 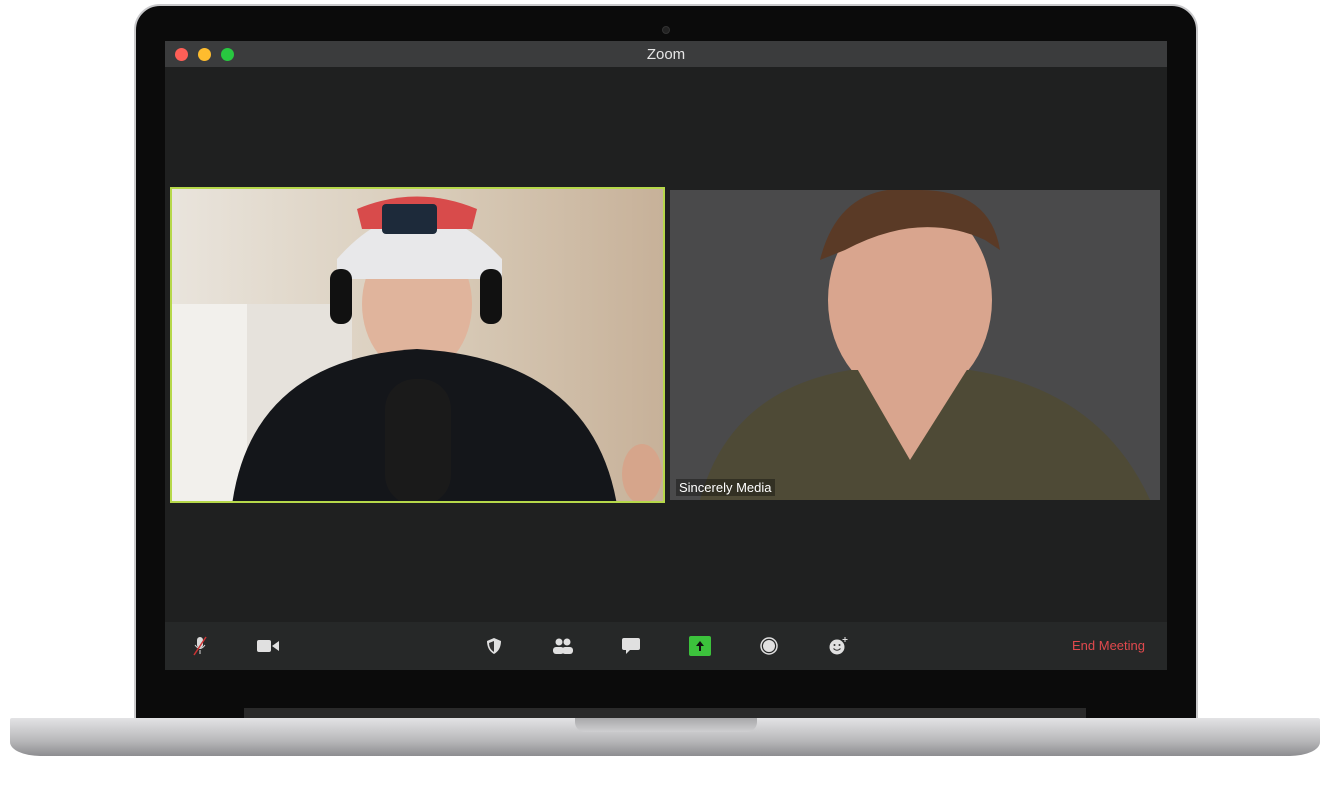 I want to click on laptop-hinge, so click(x=665, y=713).